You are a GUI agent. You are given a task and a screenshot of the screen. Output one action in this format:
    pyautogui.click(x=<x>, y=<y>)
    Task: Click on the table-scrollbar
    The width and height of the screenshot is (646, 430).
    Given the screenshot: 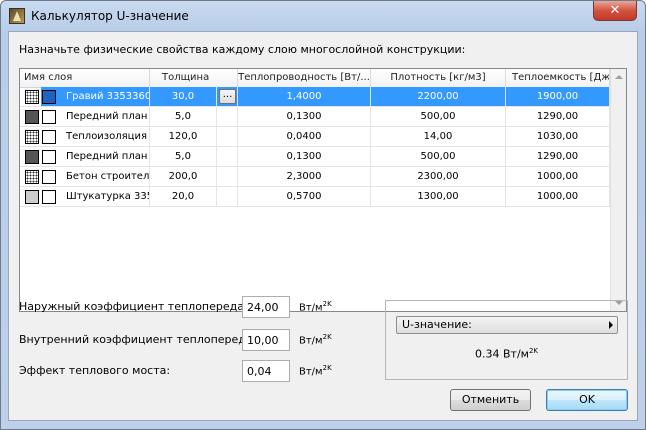 What is the action you would take?
    pyautogui.click(x=618, y=190)
    